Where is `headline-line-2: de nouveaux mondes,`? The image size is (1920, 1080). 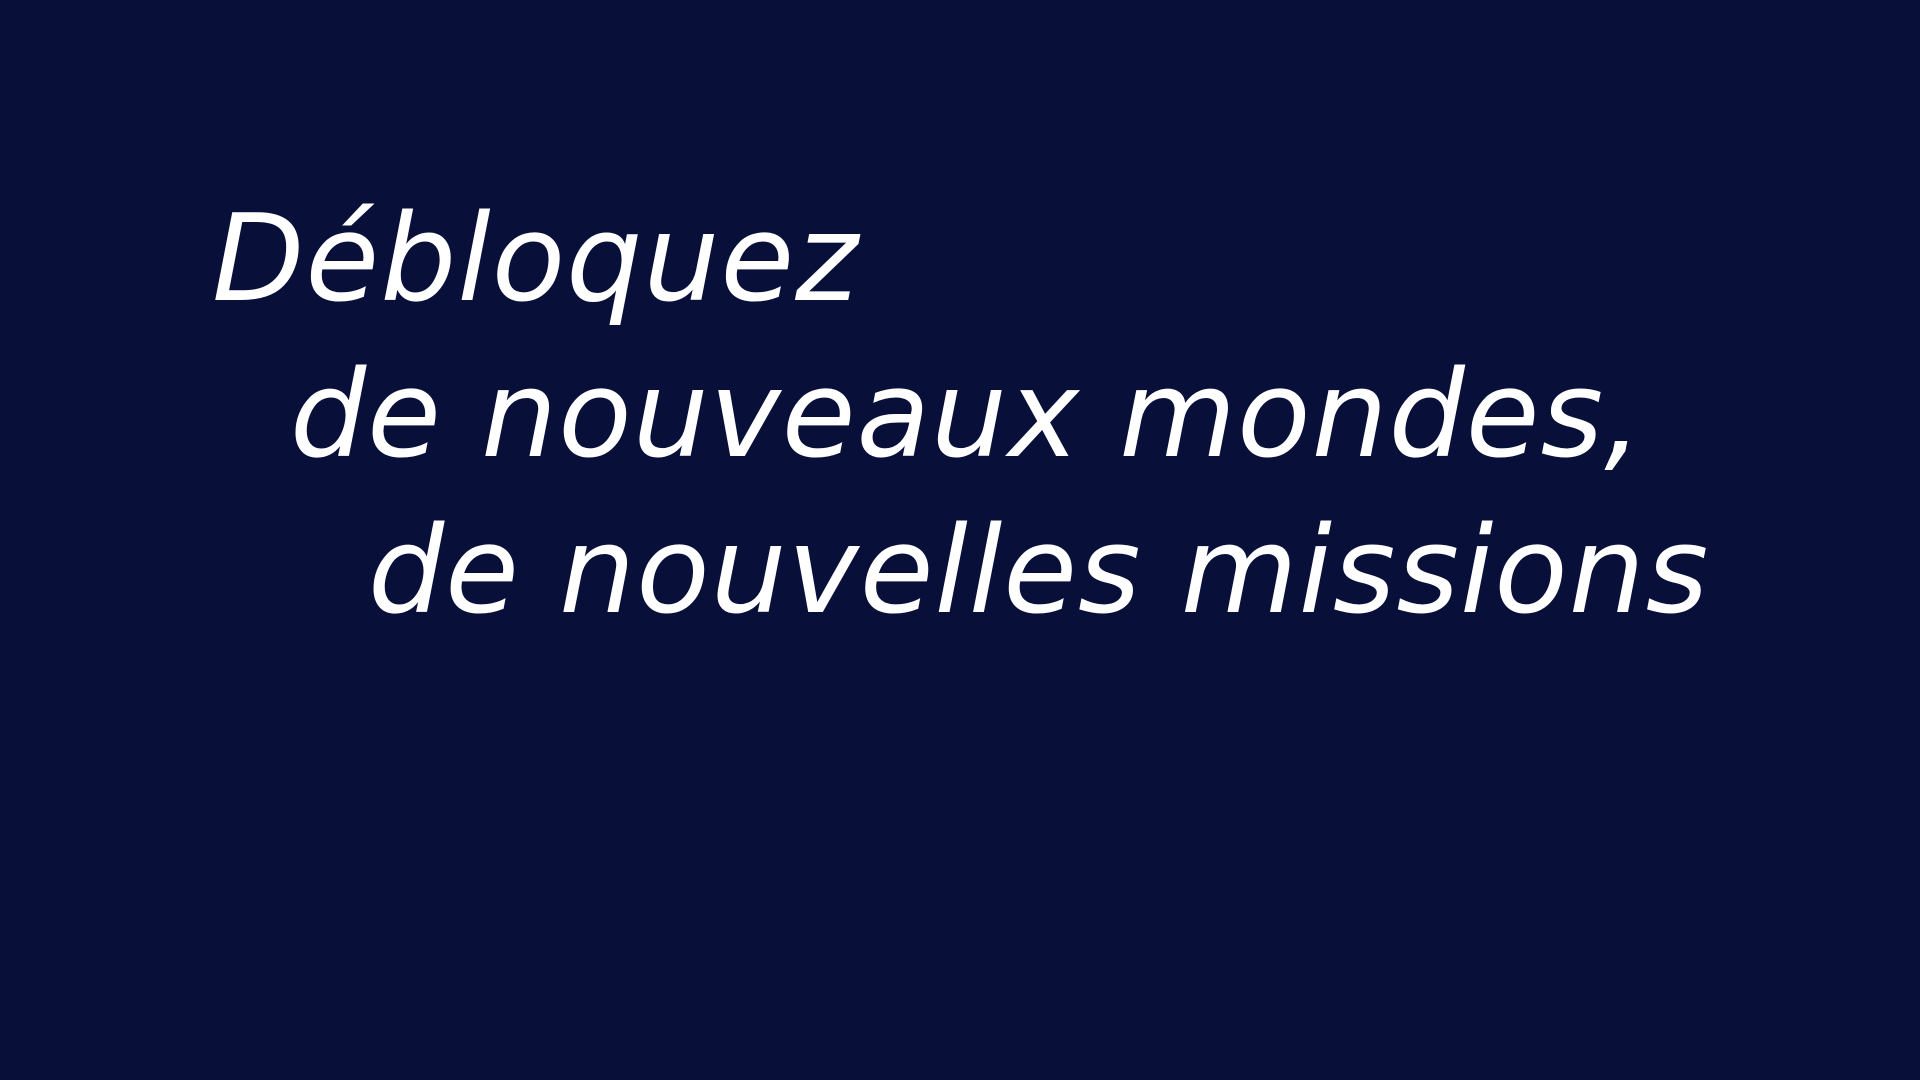 headline-line-2: de nouveaux mondes, is located at coordinates (967, 415).